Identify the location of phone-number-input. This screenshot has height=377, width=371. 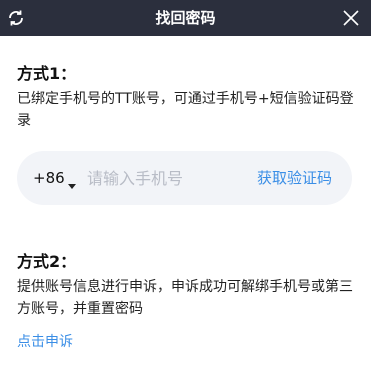
(162, 178).